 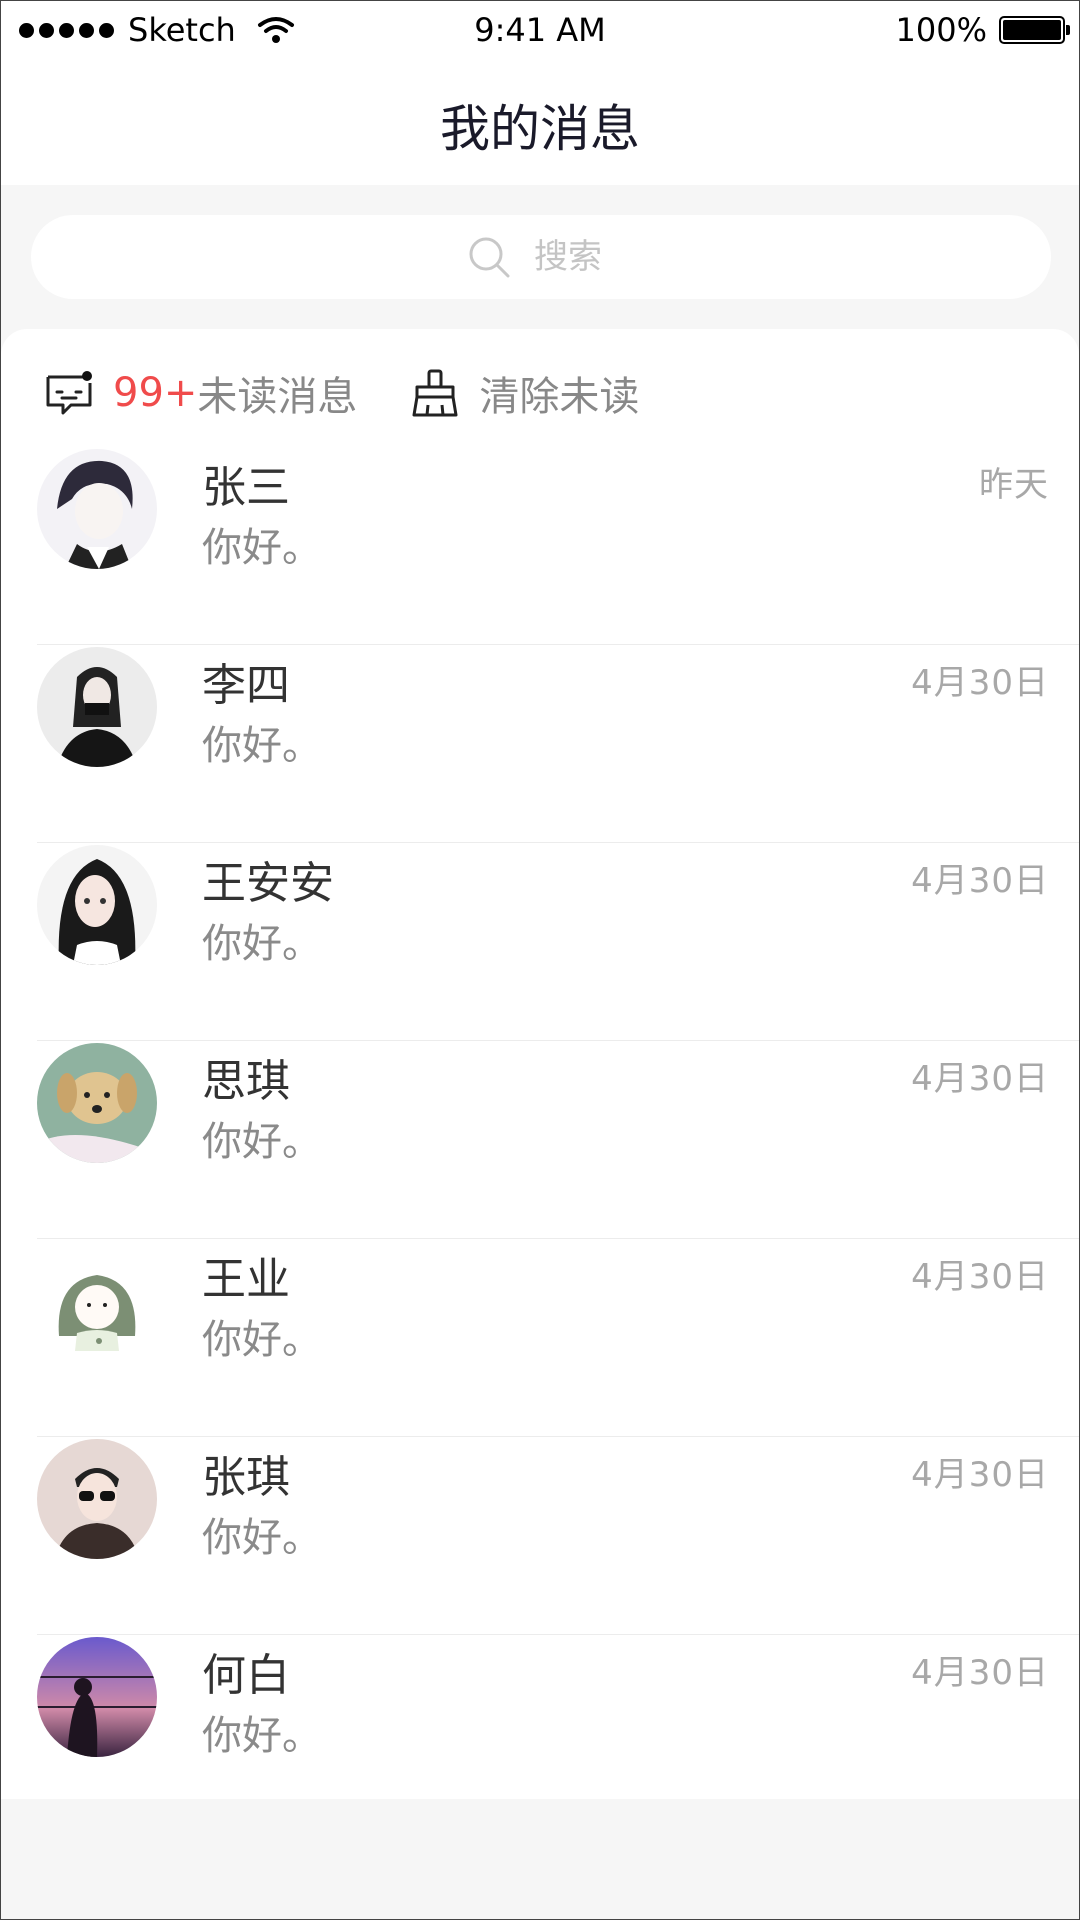 I want to click on conversation-date: 昨天, so click(x=1014, y=485).